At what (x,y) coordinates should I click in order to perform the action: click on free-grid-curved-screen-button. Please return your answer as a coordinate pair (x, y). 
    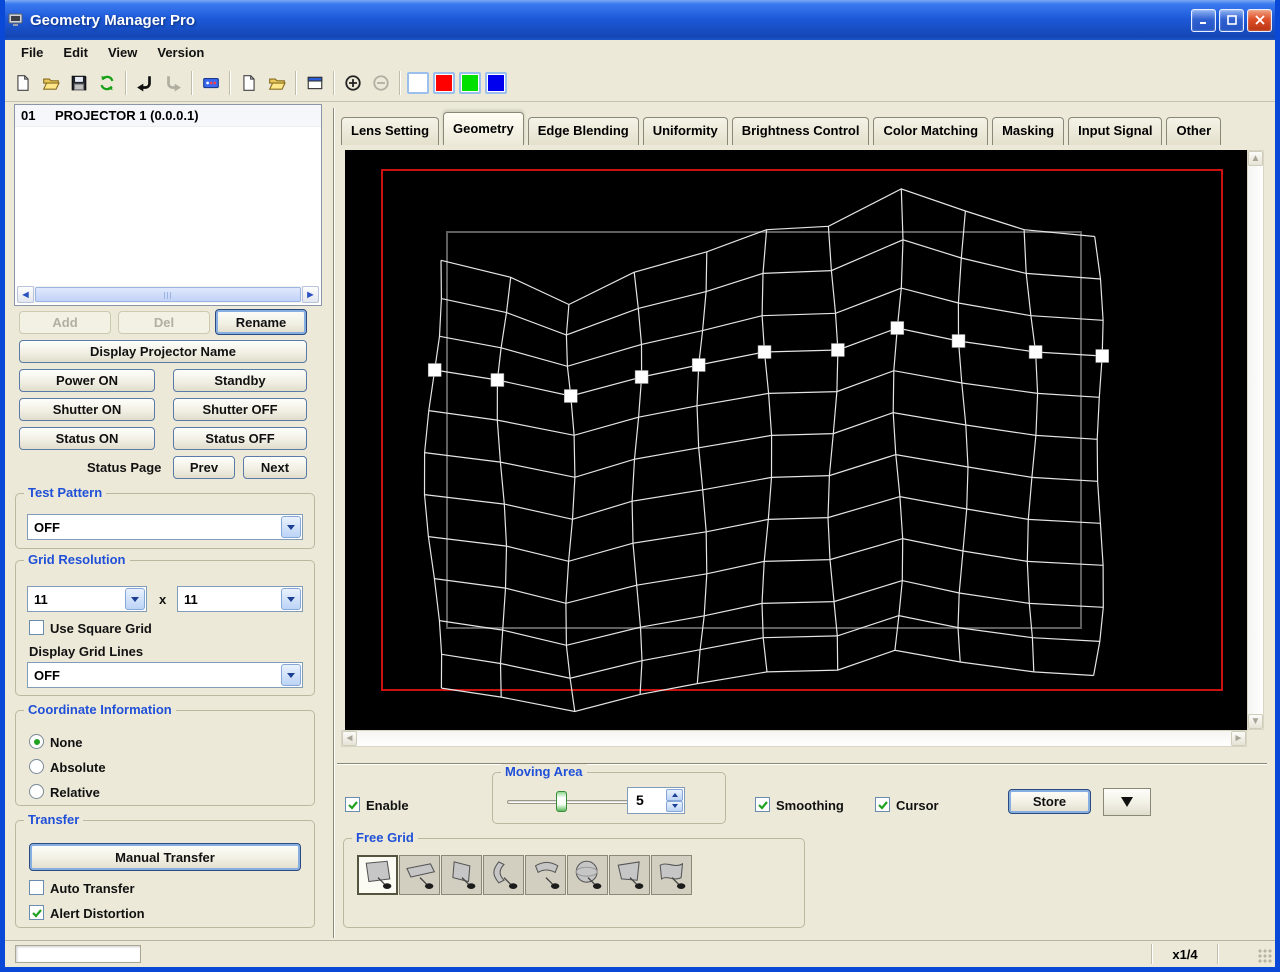
    Looking at the image, I should click on (671, 875).